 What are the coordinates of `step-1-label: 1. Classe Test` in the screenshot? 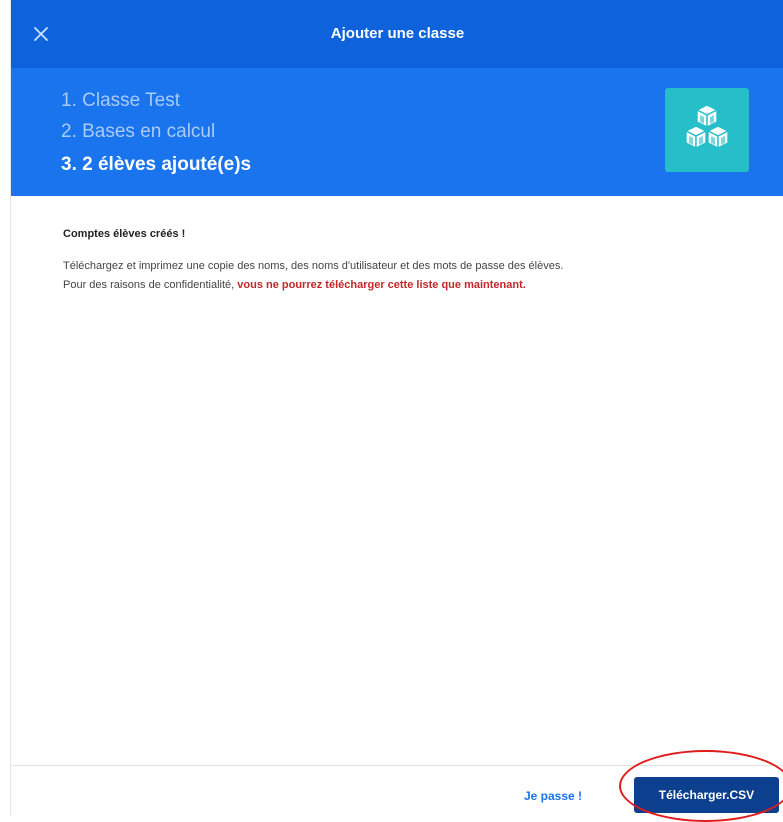 It's located at (120, 100).